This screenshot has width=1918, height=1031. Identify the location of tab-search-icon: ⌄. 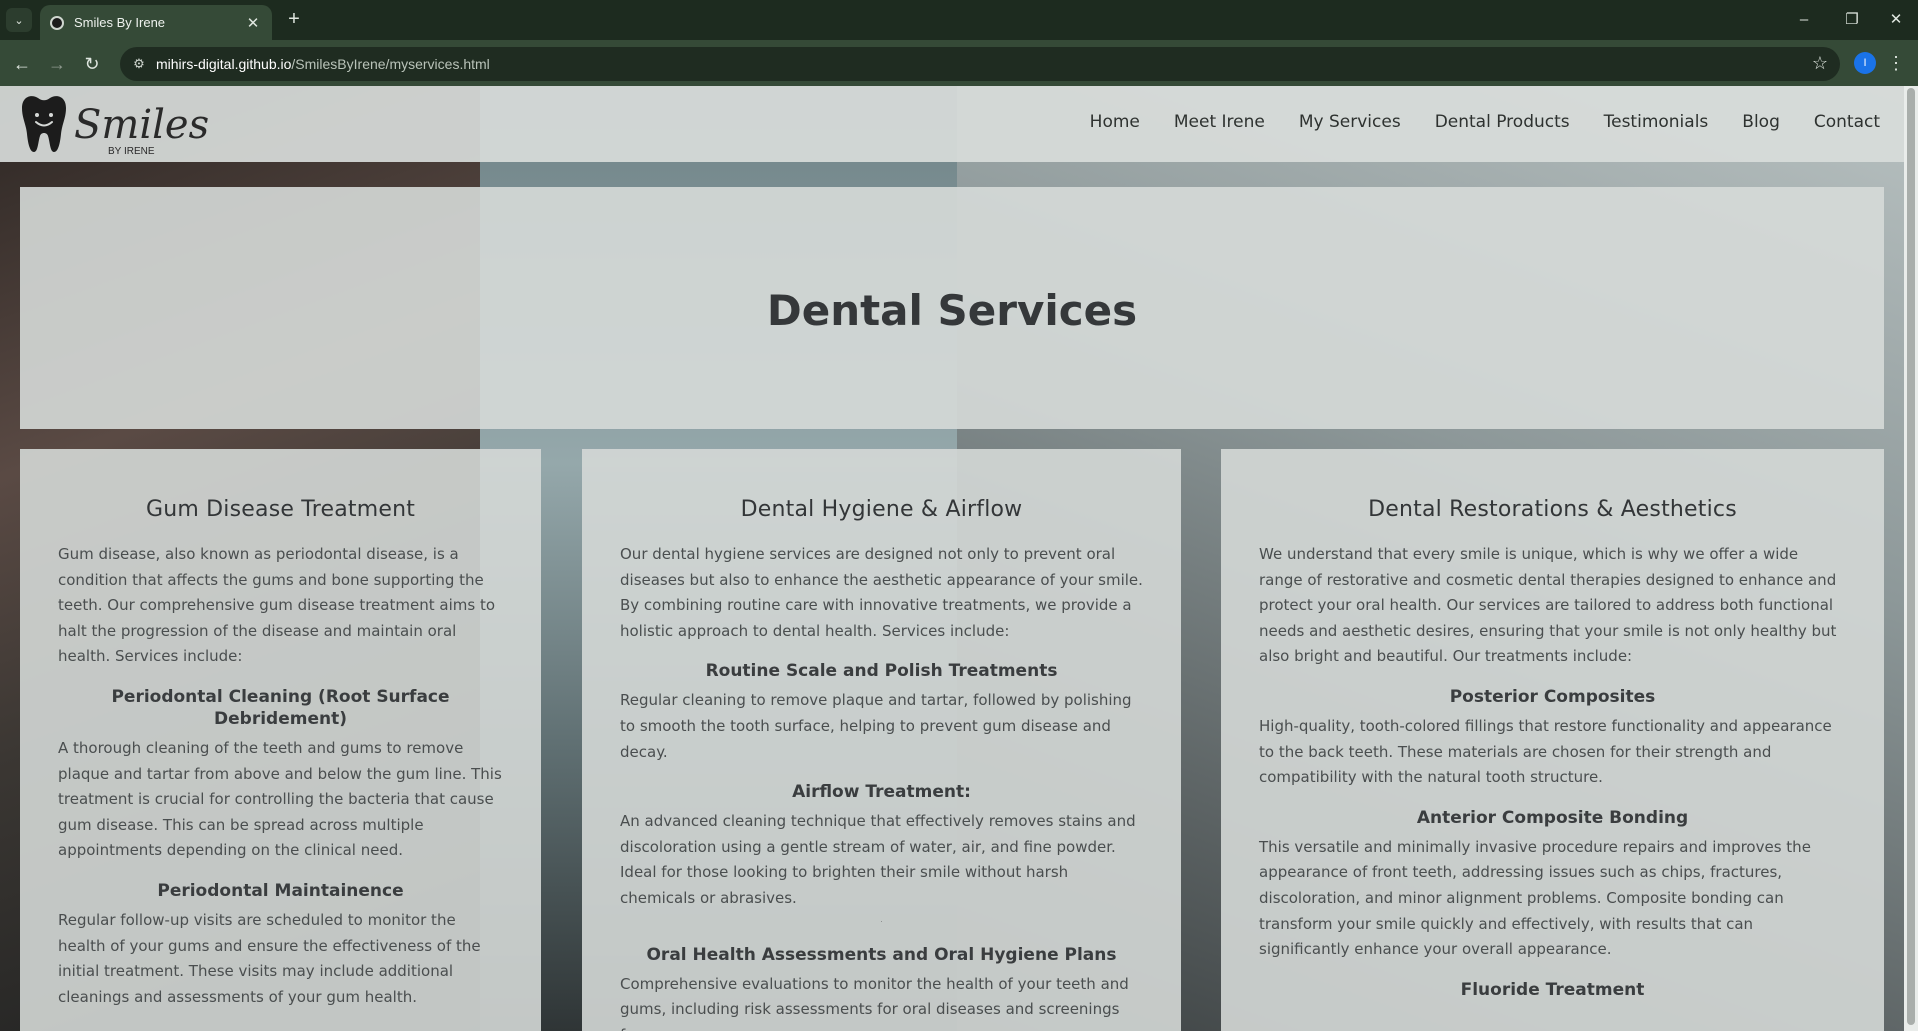
(19, 20).